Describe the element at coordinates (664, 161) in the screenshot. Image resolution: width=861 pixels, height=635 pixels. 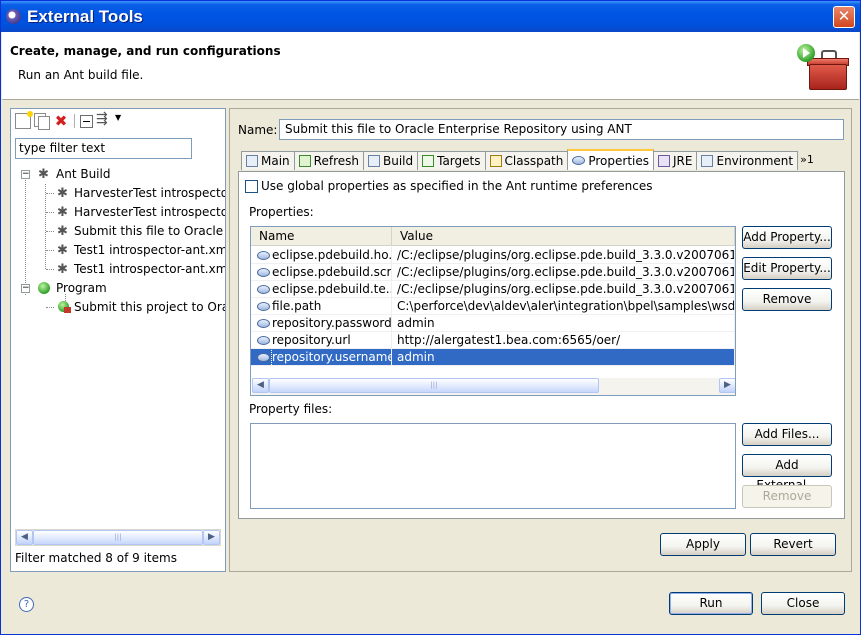
I see `jre-icon` at that location.